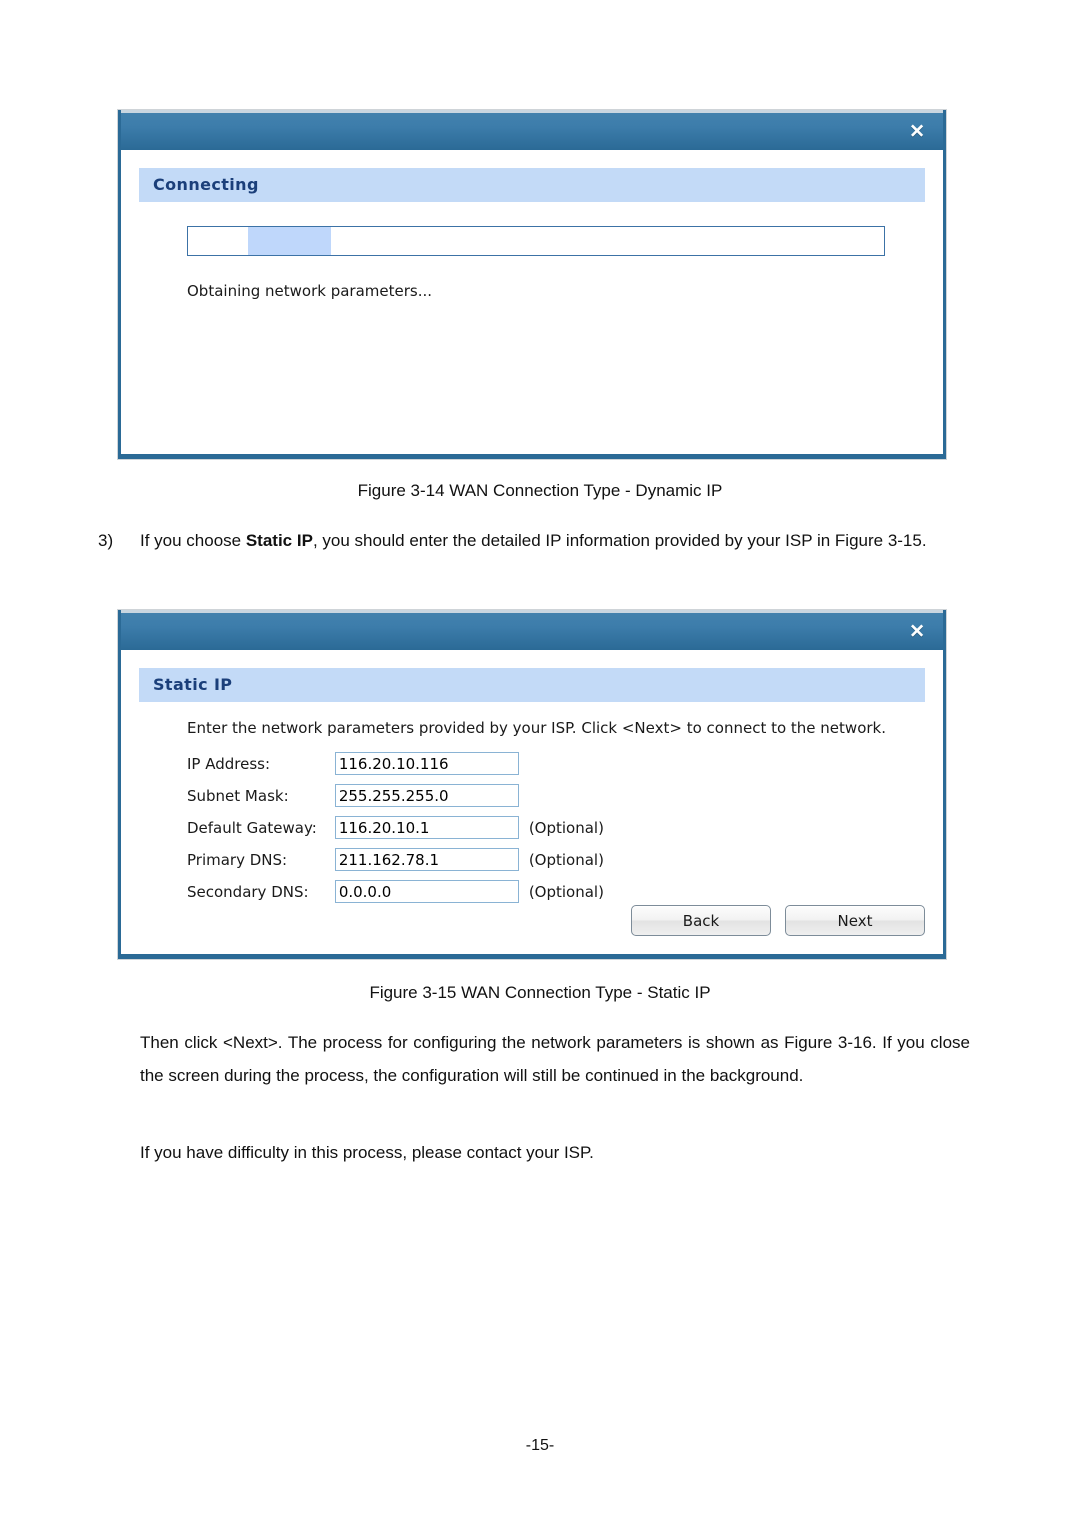 The width and height of the screenshot is (1080, 1527). What do you see at coordinates (252, 827) in the screenshot?
I see `label-default-gateway: Default Gateway:` at bounding box center [252, 827].